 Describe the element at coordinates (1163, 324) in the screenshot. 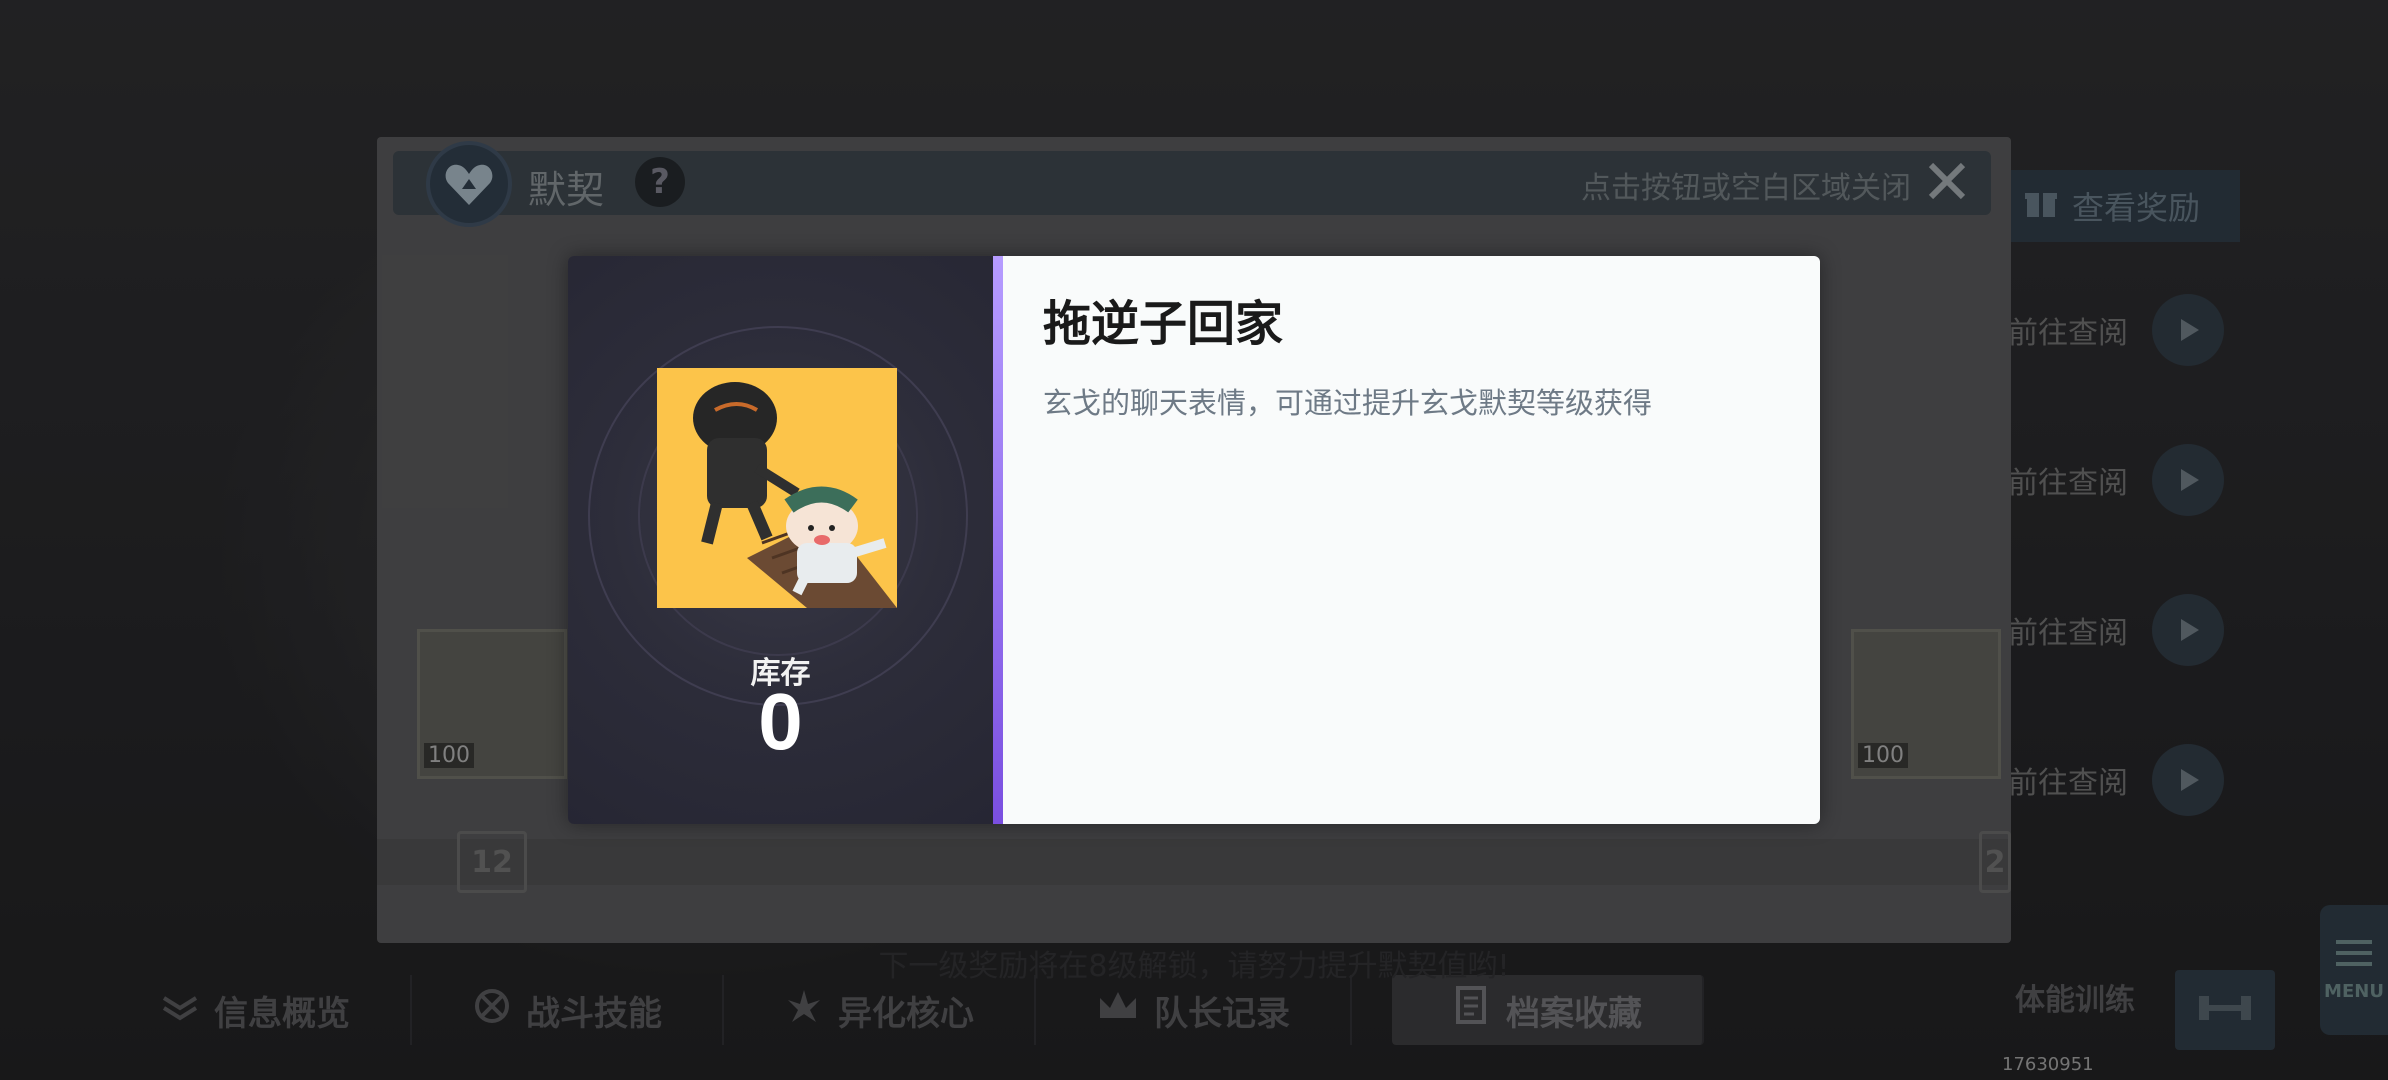

I see `item-name: 拖逆子回家` at that location.